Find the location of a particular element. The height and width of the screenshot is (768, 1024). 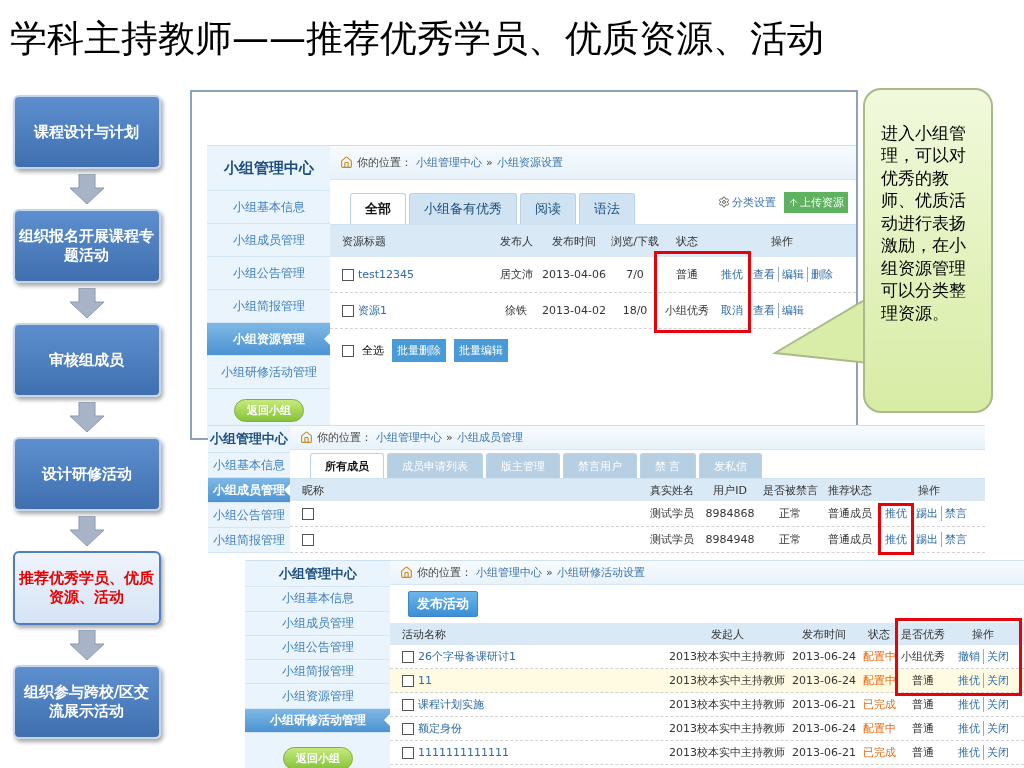

title-link: 额定身份 is located at coordinates (440, 728).